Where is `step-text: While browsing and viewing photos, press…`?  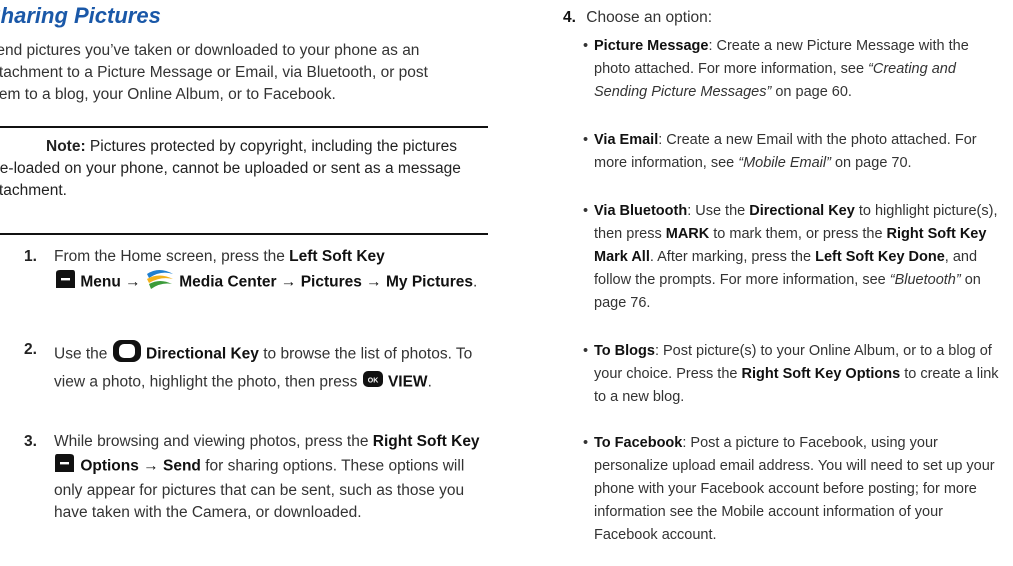
step-text: While browsing and viewing photos, press… is located at coordinates (213, 441).